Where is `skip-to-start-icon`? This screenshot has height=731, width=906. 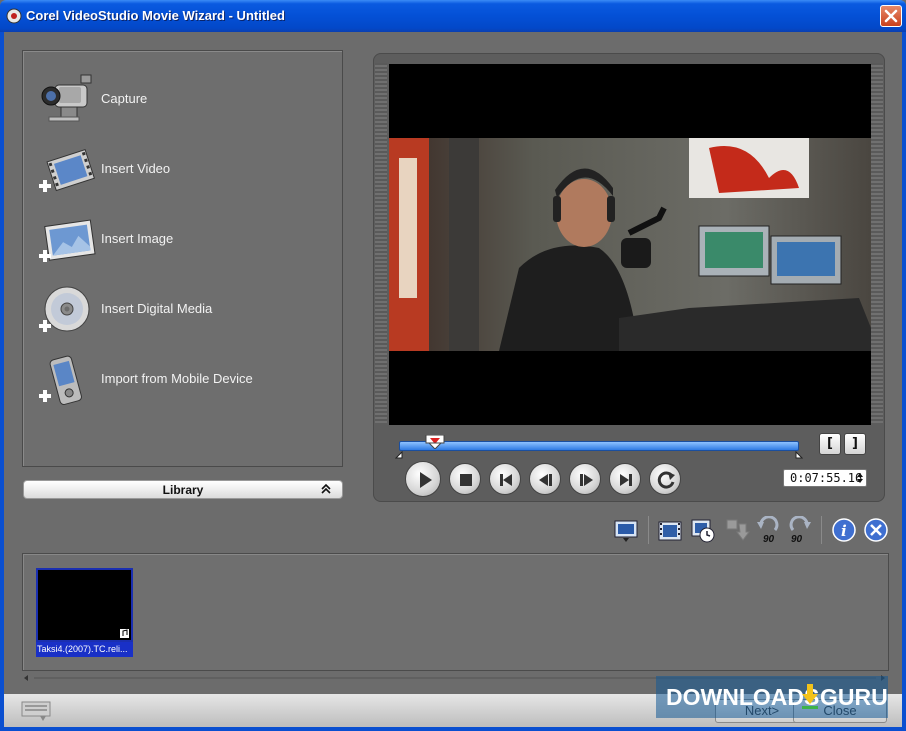 skip-to-start-icon is located at coordinates (506, 480).